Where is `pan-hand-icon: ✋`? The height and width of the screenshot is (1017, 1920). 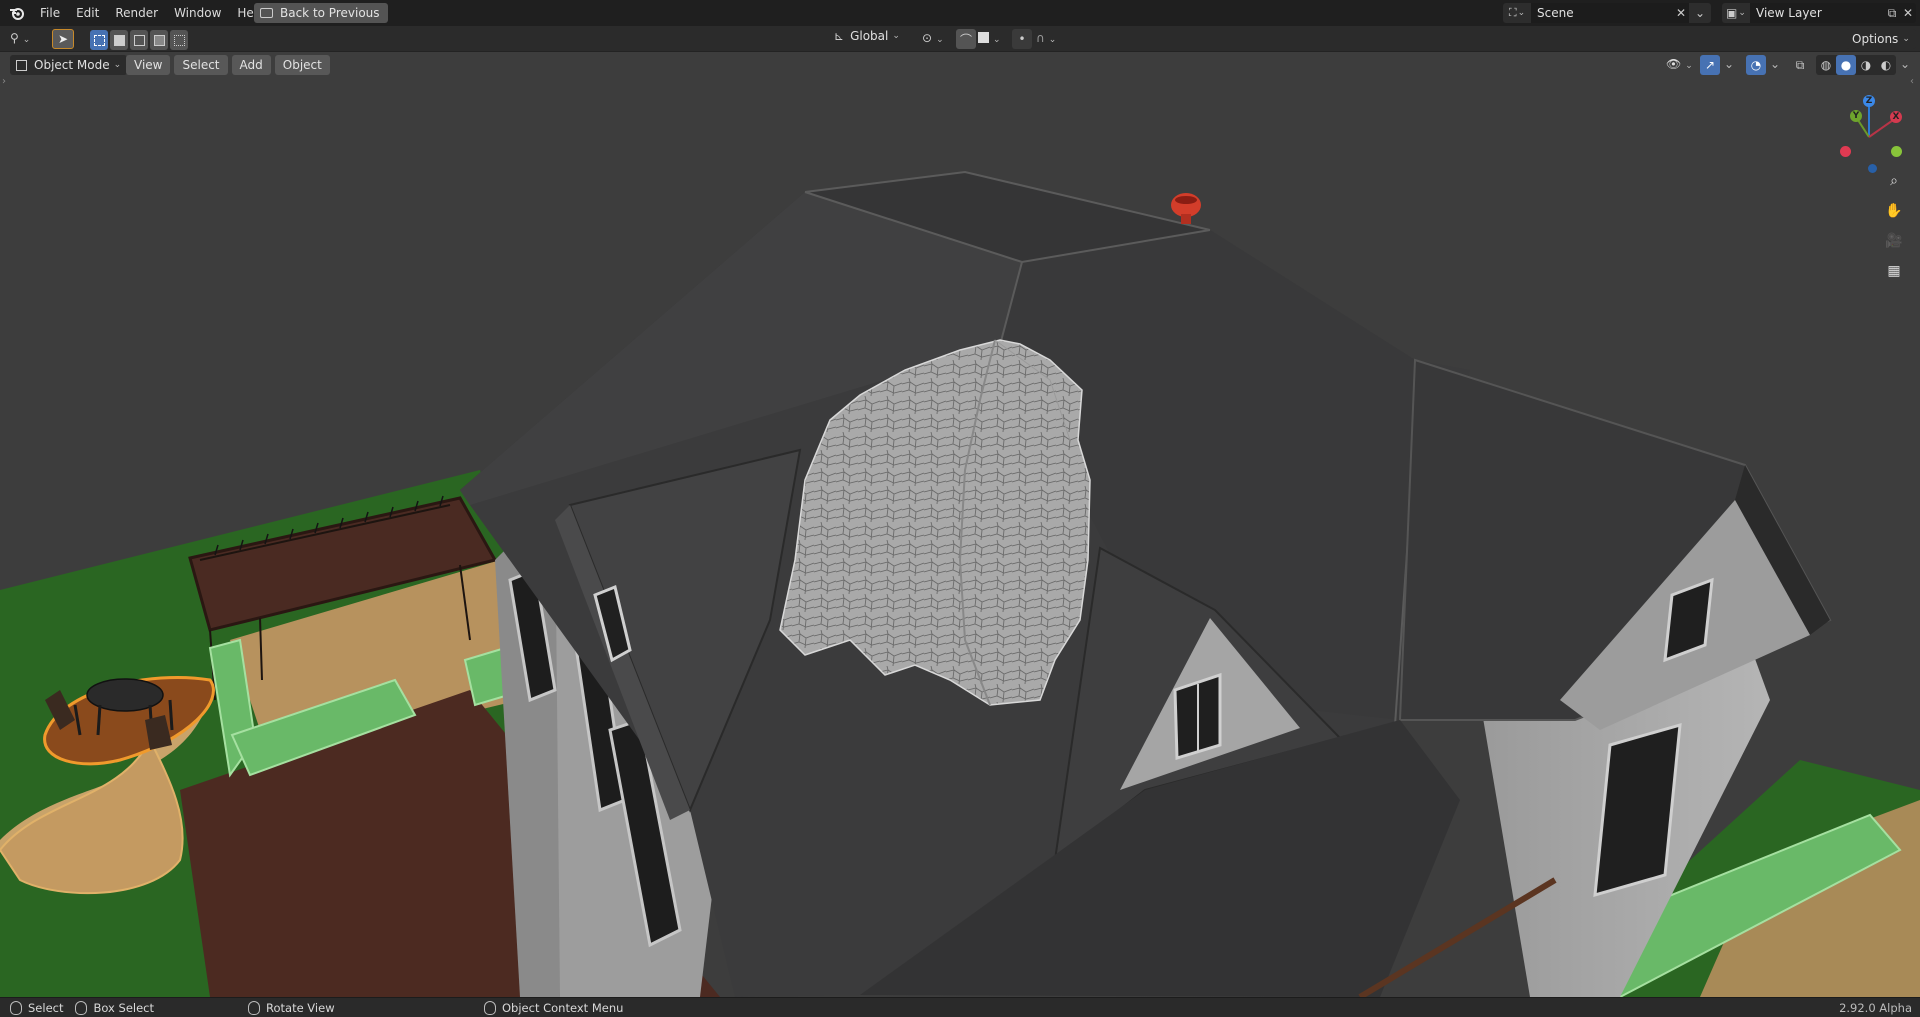
pan-hand-icon: ✋ is located at coordinates (1894, 211).